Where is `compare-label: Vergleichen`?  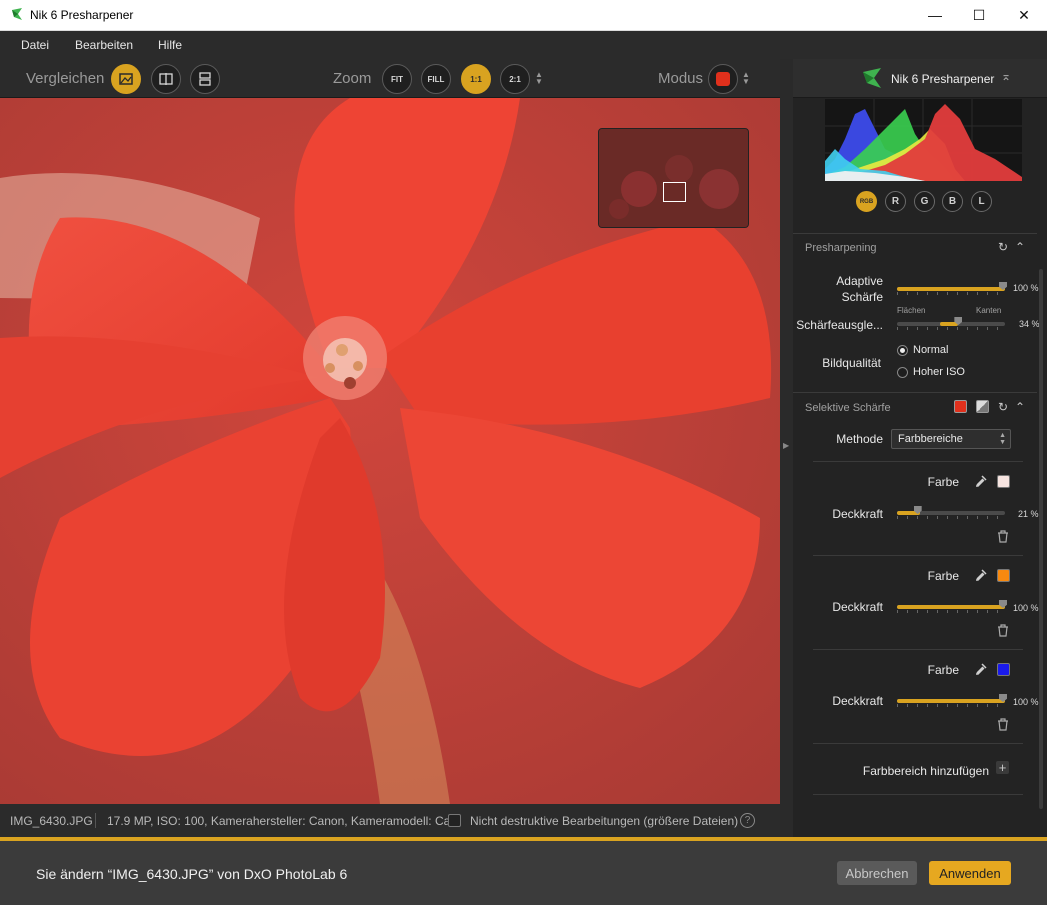 compare-label: Vergleichen is located at coordinates (65, 78).